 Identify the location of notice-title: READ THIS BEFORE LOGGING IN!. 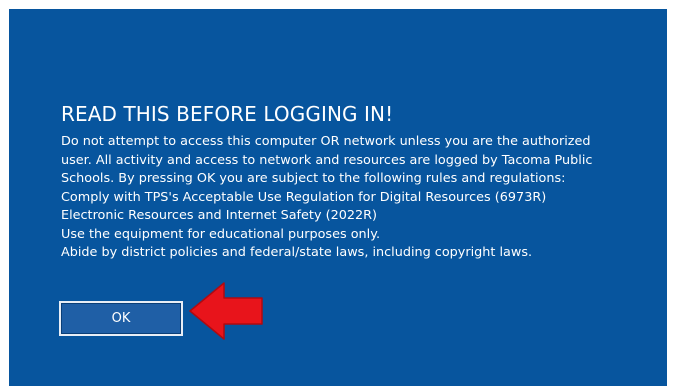
(227, 114).